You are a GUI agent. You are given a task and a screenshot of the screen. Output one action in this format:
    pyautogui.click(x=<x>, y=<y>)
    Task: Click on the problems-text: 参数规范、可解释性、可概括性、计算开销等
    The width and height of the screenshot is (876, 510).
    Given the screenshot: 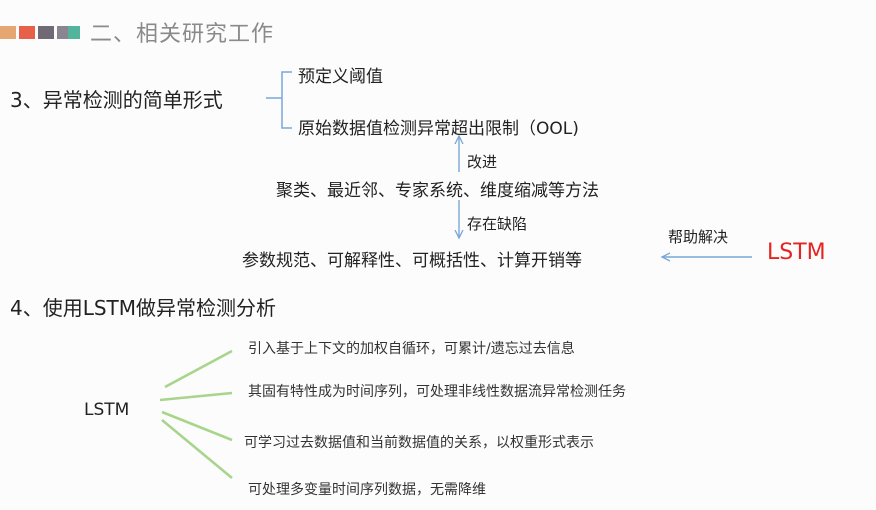 What is the action you would take?
    pyautogui.click(x=412, y=261)
    